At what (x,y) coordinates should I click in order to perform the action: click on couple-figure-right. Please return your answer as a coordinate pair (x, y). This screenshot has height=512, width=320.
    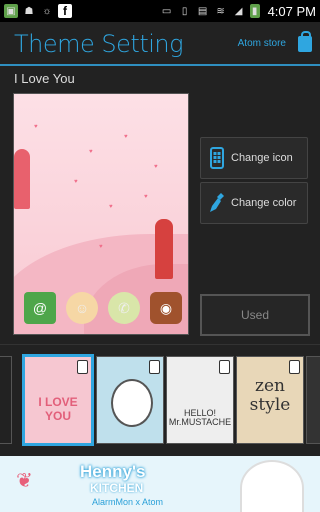
    Looking at the image, I should click on (164, 249).